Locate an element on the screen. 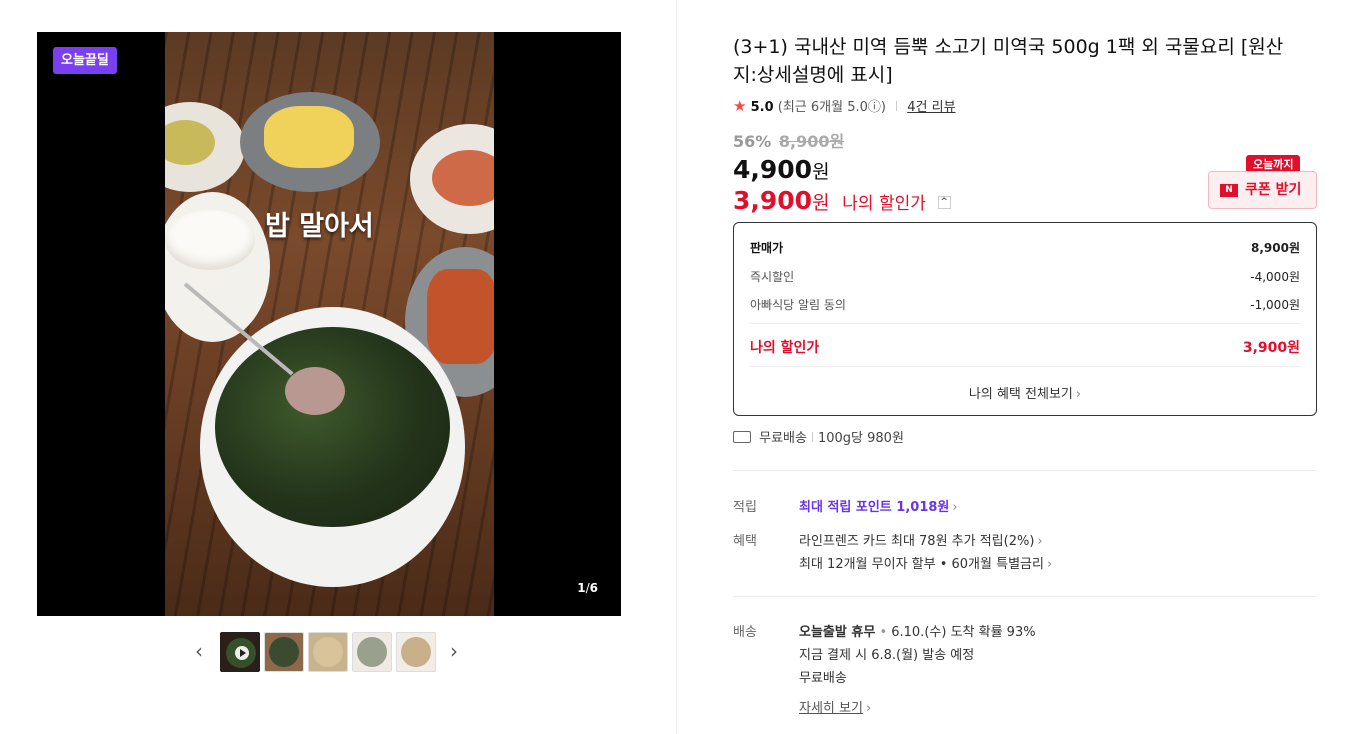 Image resolution: width=1356 pixels, height=734 pixels. thumbnail-strip: ‹ › is located at coordinates (330, 652).